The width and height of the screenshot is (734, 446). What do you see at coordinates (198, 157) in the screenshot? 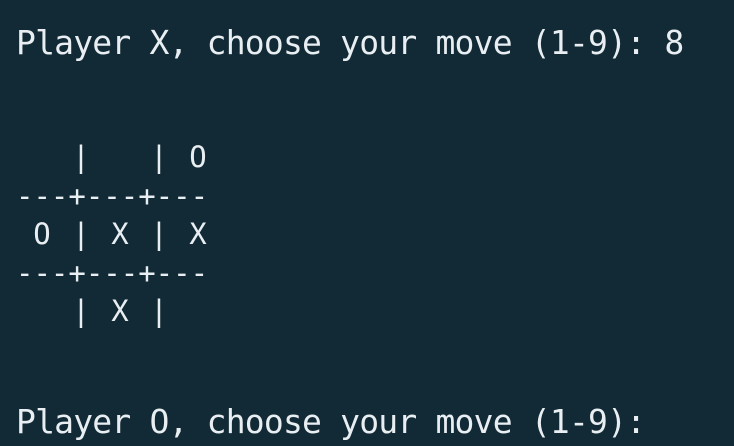
I see `board-cell-3: O` at bounding box center [198, 157].